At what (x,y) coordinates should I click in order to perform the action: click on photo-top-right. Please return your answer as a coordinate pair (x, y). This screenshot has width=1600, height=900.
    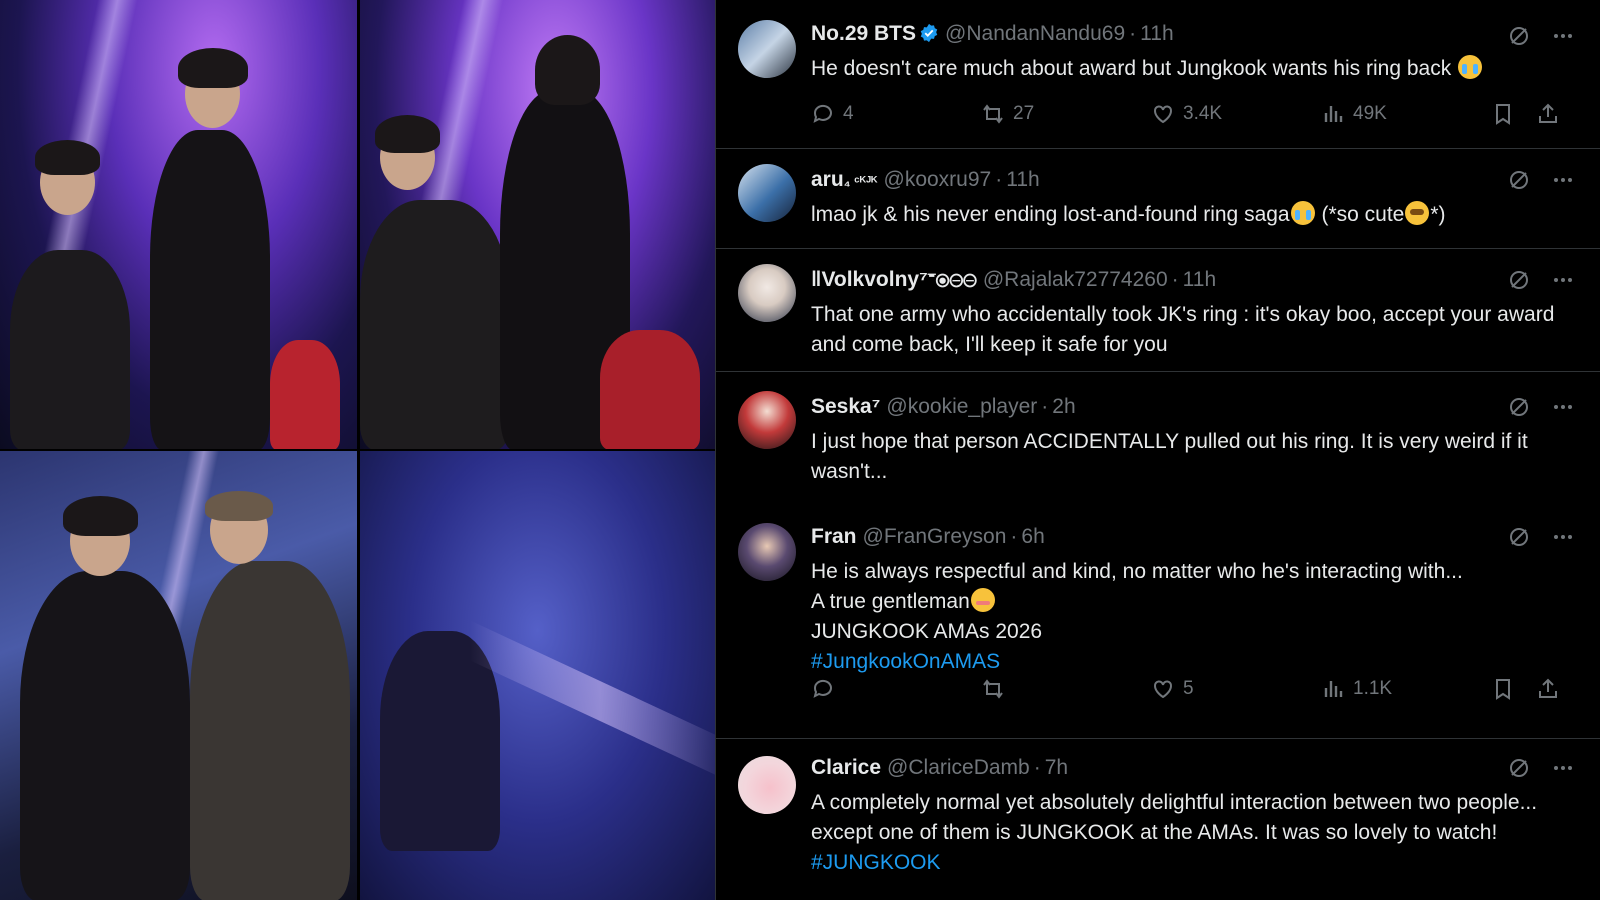
    Looking at the image, I should click on (537, 224).